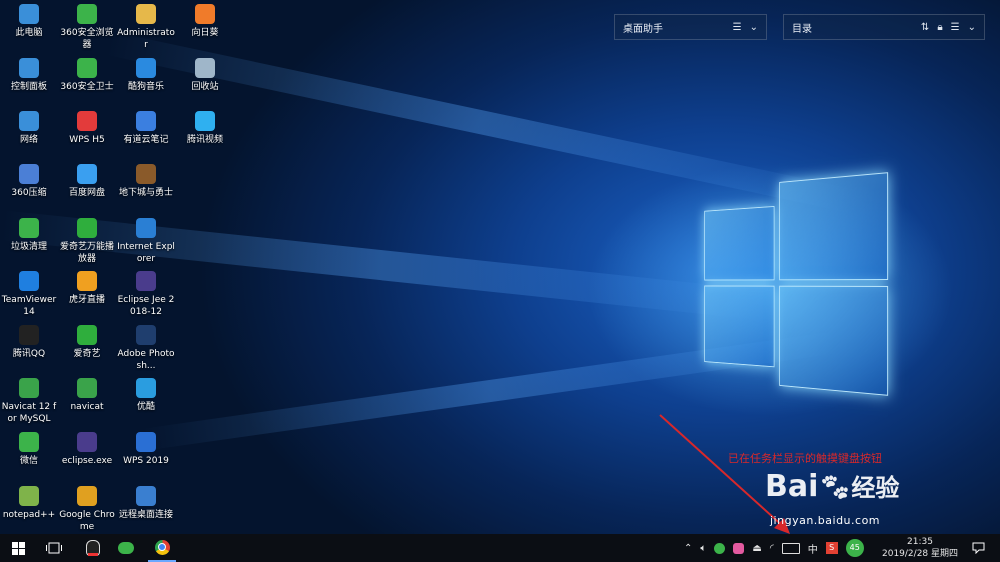  I want to click on desktop-icon-label: 网络, so click(28, 140).